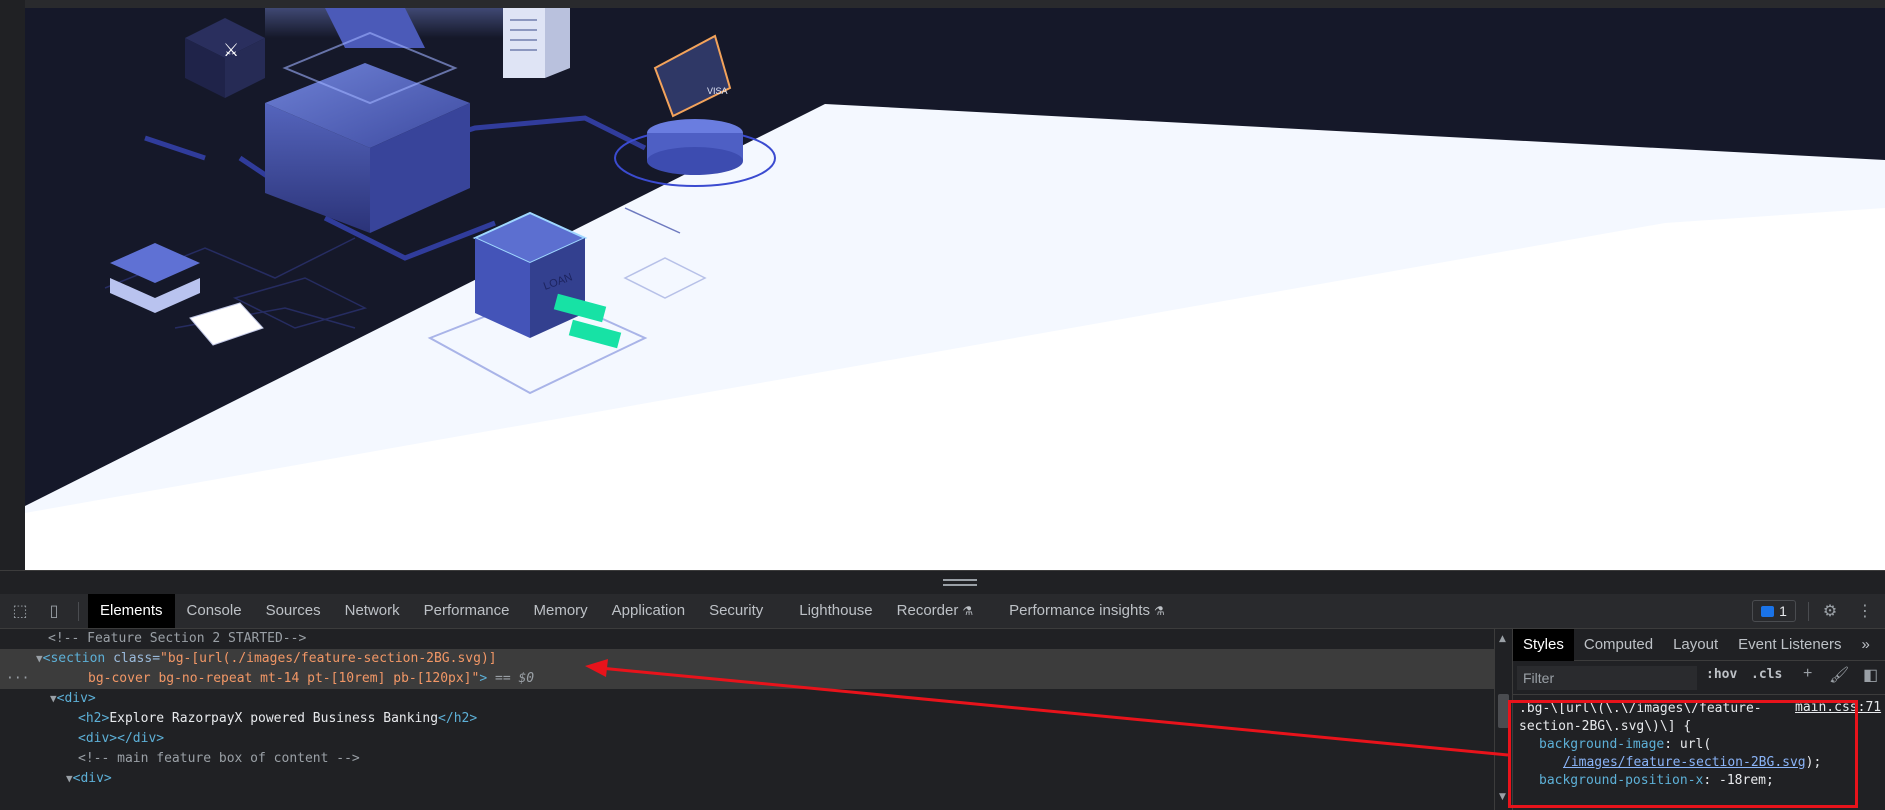  I want to click on hover-state-toggle: :hov, so click(1721, 674).